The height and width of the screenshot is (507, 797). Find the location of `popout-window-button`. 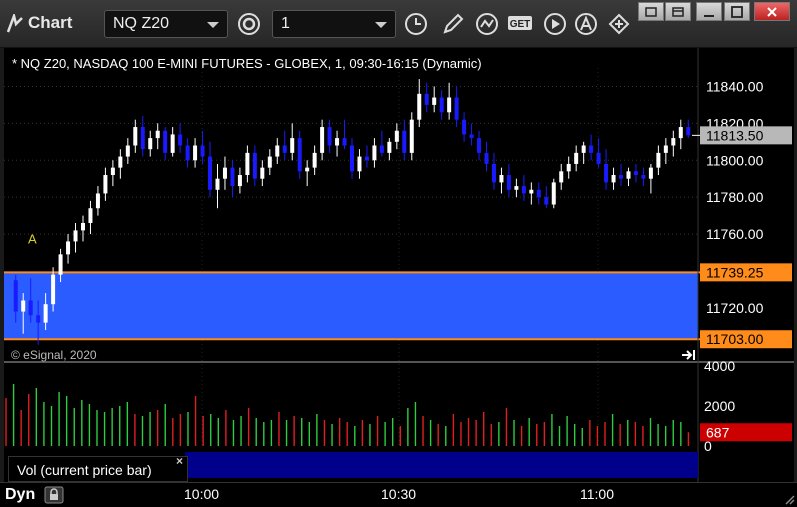

popout-window-button is located at coordinates (678, 11).